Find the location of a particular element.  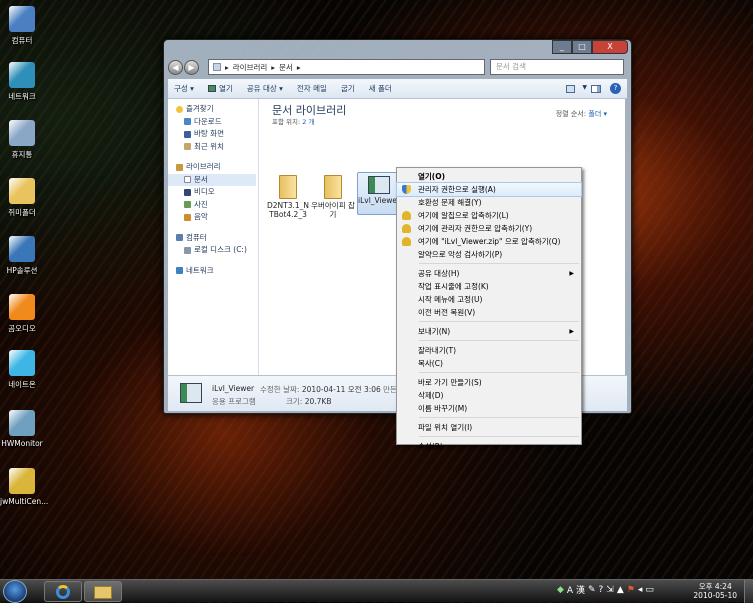

context-menu-item: 속성(R) is located at coordinates (489, 446).